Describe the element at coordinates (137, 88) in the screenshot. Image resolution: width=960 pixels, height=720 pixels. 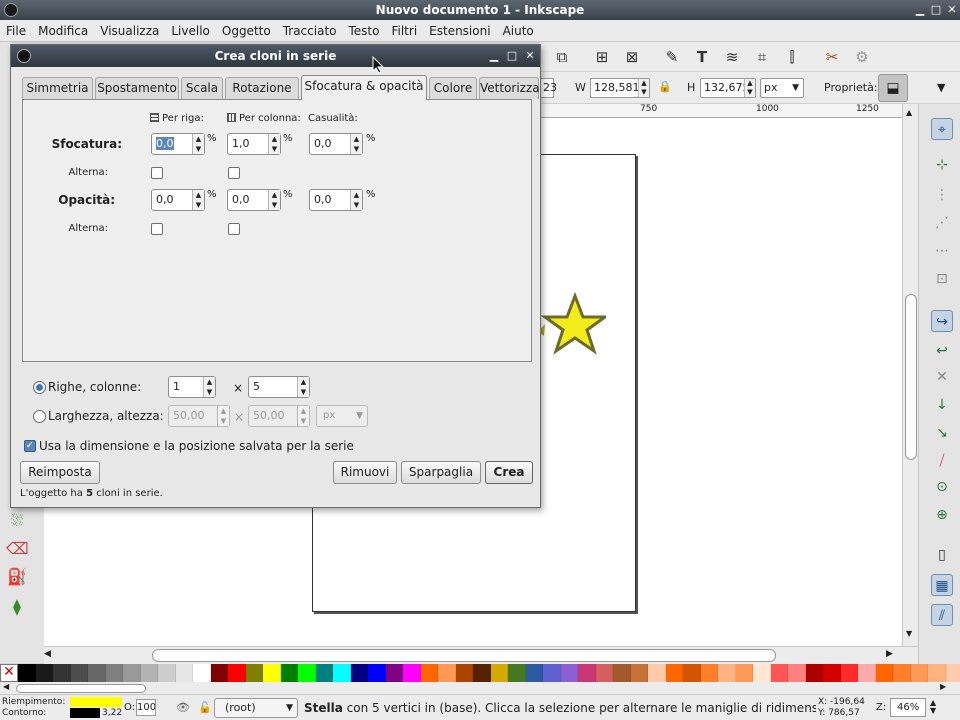
I see `tab-spostamento: Spostamento` at that location.